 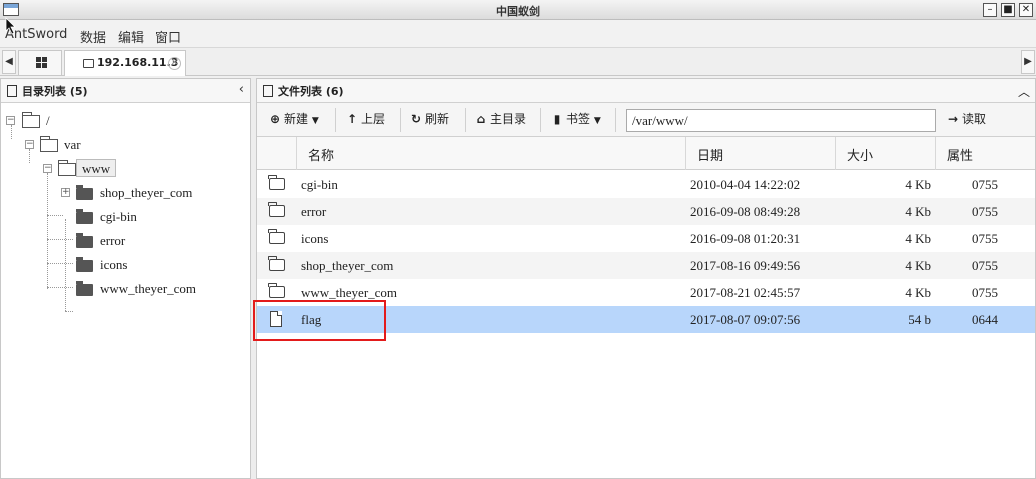 What do you see at coordinates (69, 311) in the screenshot?
I see `tree-line` at bounding box center [69, 311].